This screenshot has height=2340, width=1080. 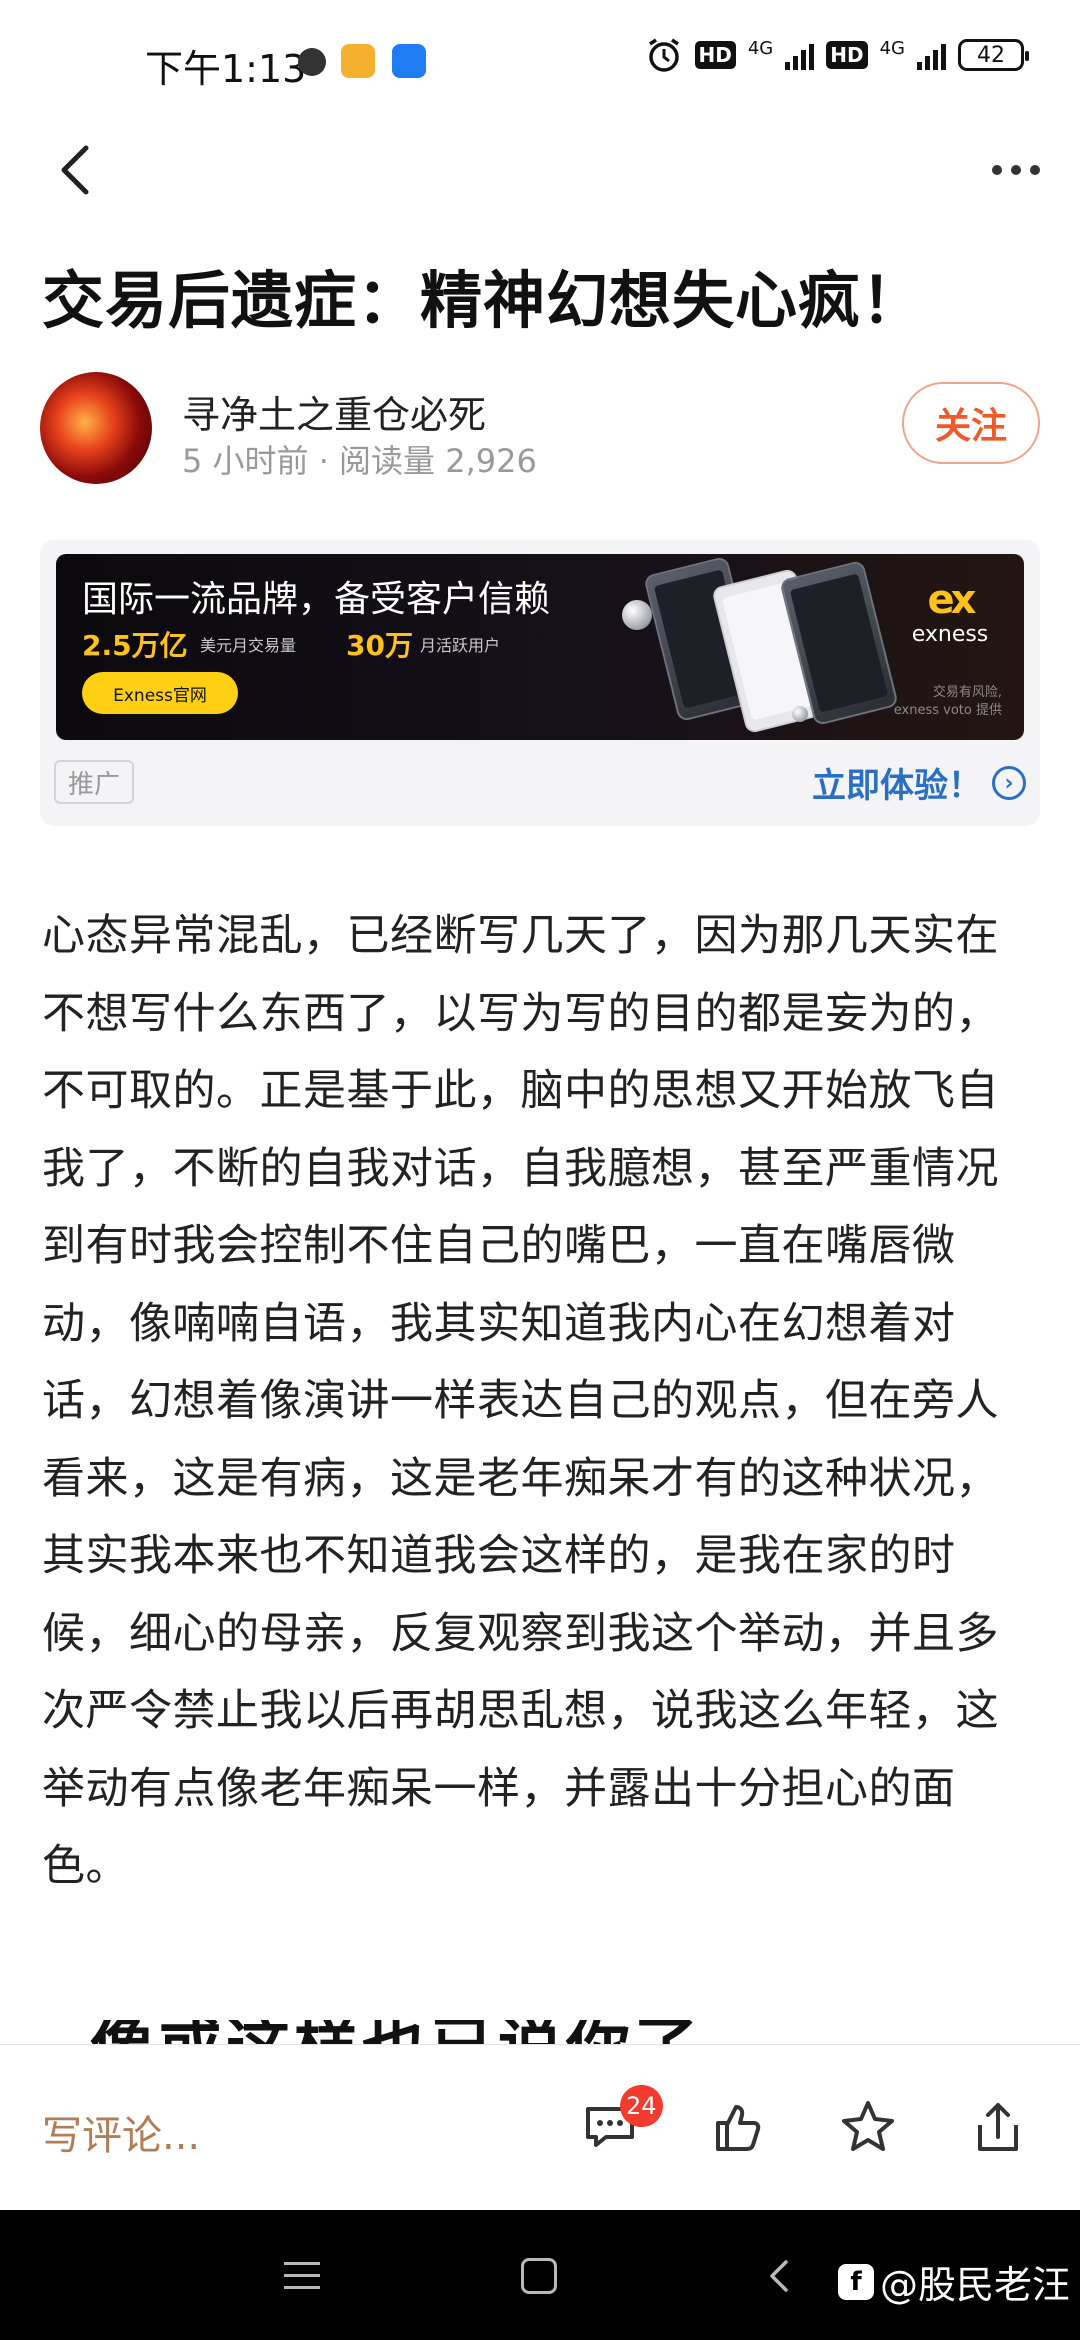 I want to click on next-heading-text: 像或这样也已说你了, so click(x=540, y=2032).